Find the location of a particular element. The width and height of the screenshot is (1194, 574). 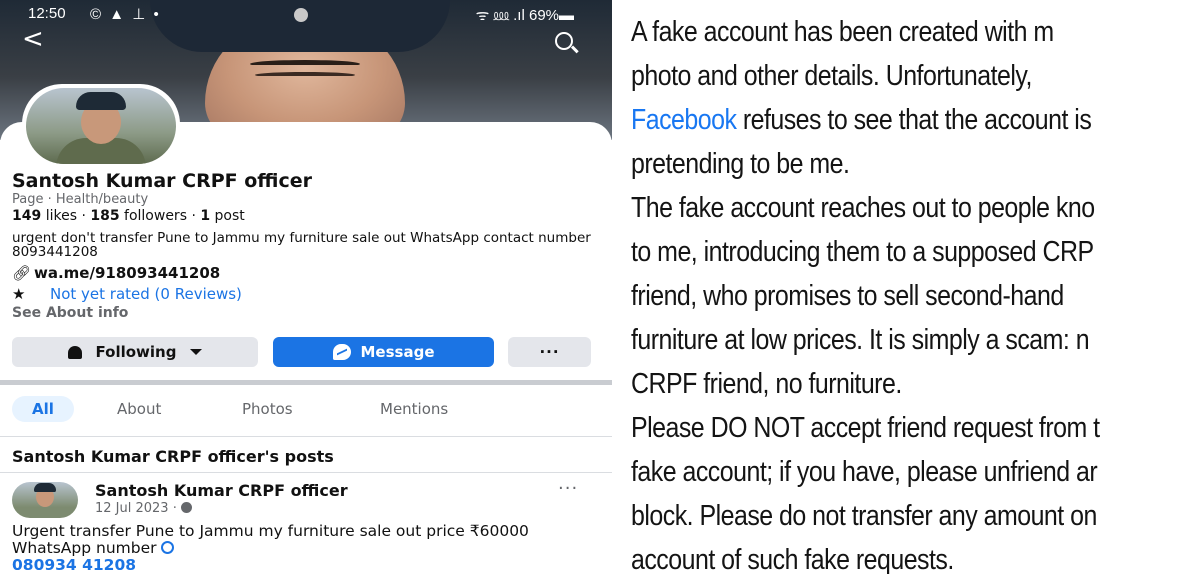

notification-icons: © ▲ ⊥ • is located at coordinates (125, 14).